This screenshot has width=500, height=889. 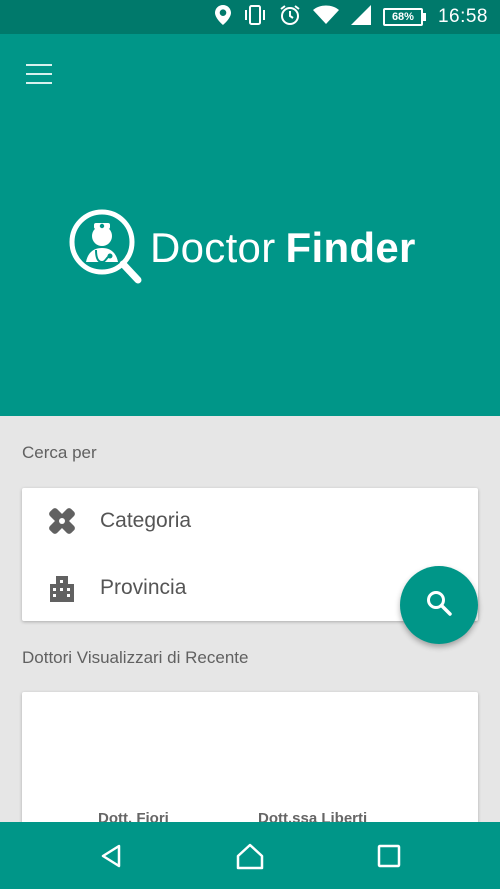 I want to click on search-by-category: Categoria, so click(x=250, y=521).